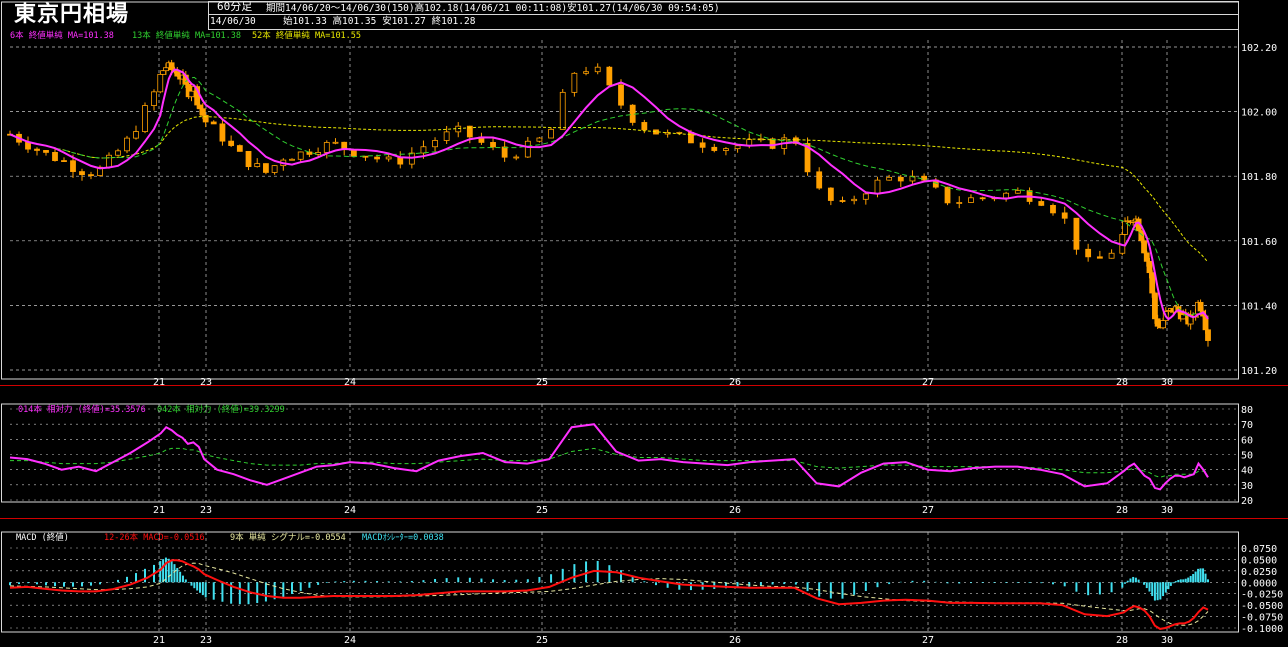  I want to click on macd-x-tick-label: 27, so click(928, 640).